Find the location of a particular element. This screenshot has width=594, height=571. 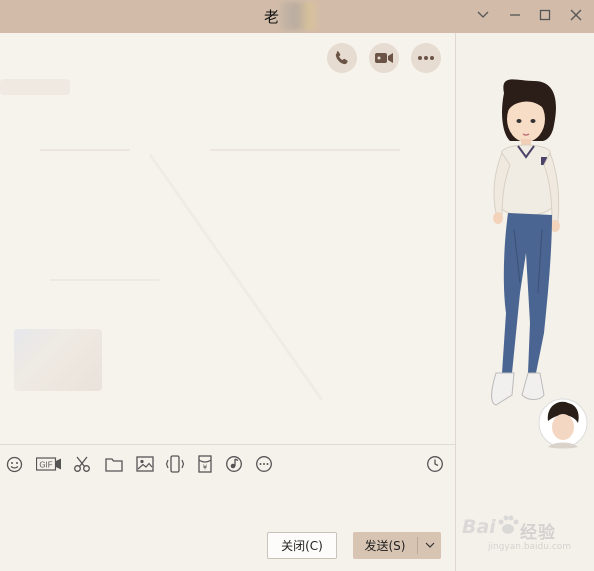

red-packet-icon: ¥ is located at coordinates (205, 464).